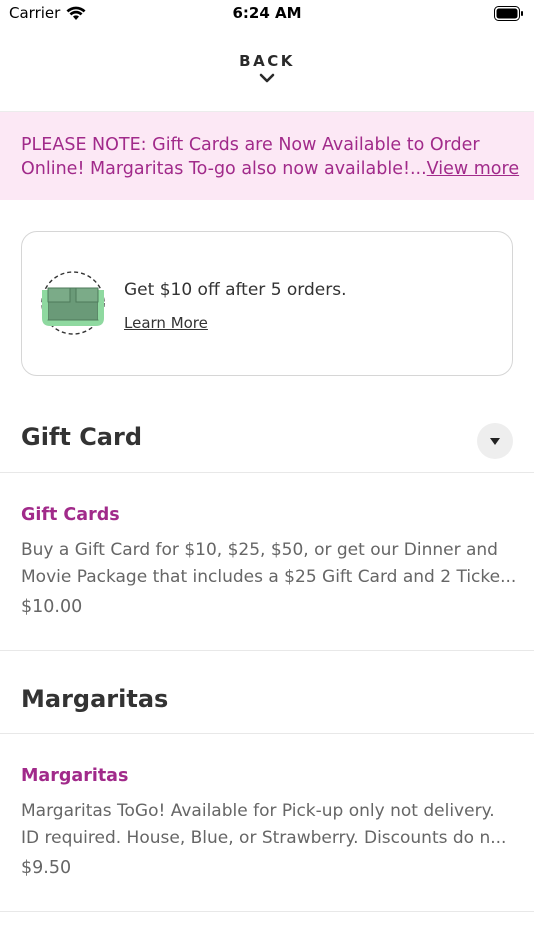 This screenshot has width=534, height=950. Describe the element at coordinates (235, 290) in the screenshot. I see `promo-text: Get $10 off after 5 orders.` at that location.